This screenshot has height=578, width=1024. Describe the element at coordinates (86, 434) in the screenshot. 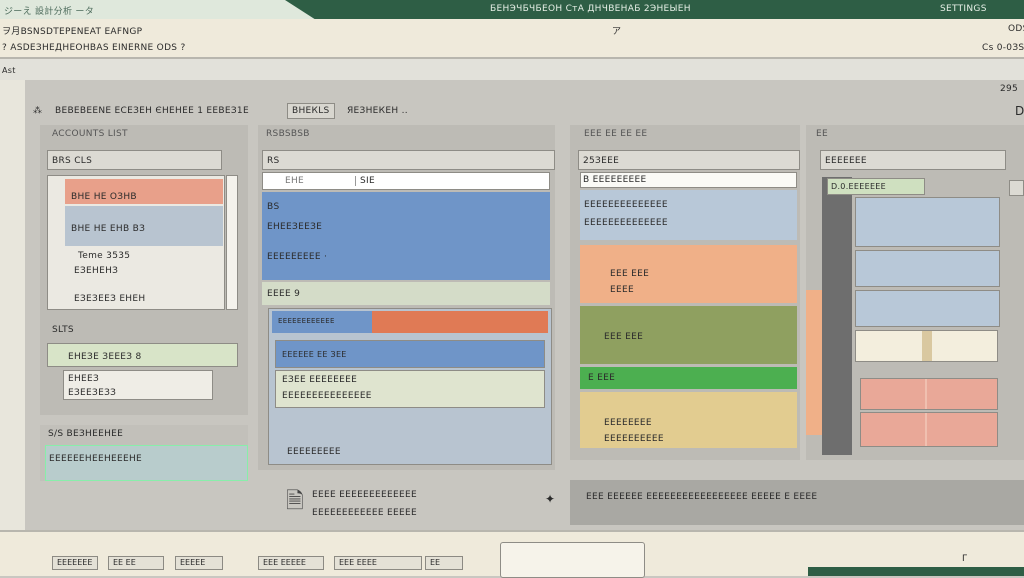

I see `summary-title: S/S ВЕЗНЕЕНЕЕ` at that location.